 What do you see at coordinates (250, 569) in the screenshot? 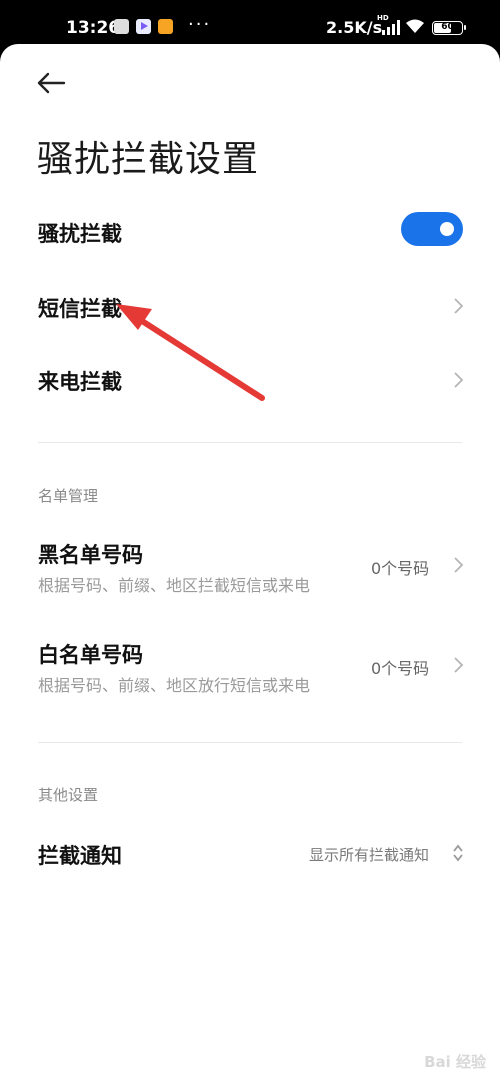
I see `blacklist-row: 黑名单号码 根据号码、前缀、地区拦截短信或来电 0个号码` at bounding box center [250, 569].